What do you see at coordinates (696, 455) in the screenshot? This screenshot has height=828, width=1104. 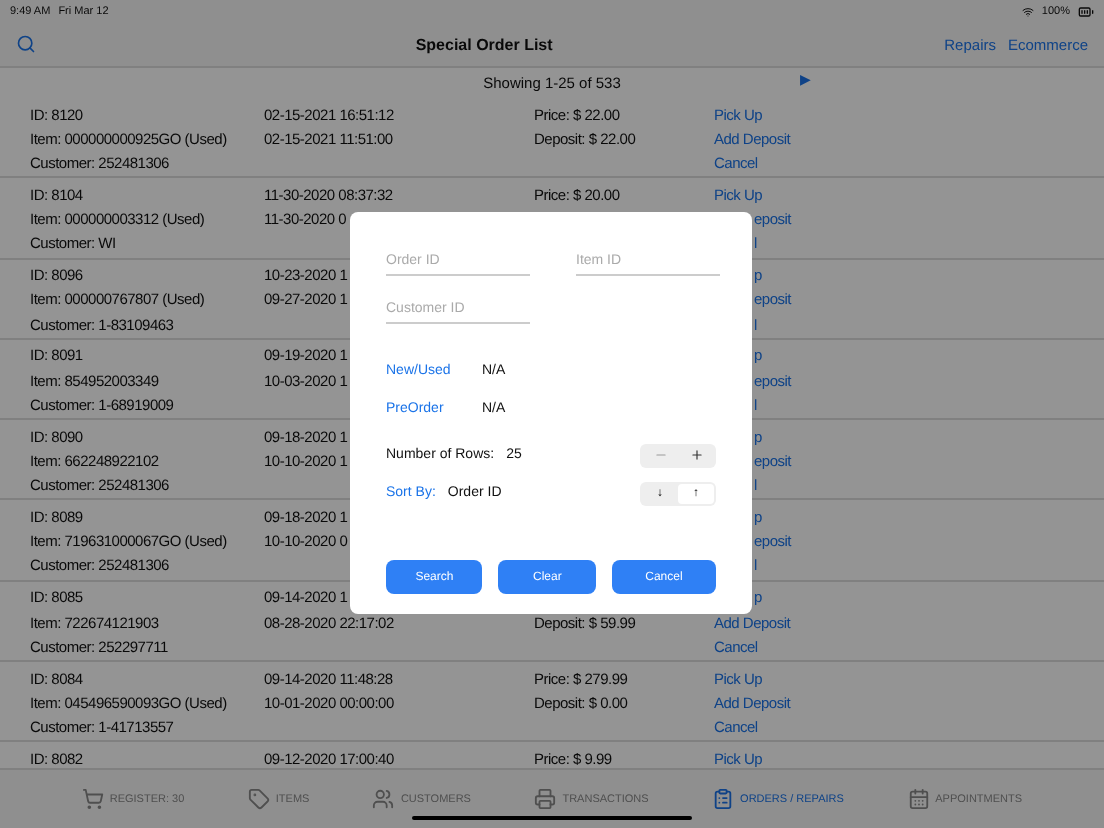 I see `plus-icon` at bounding box center [696, 455].